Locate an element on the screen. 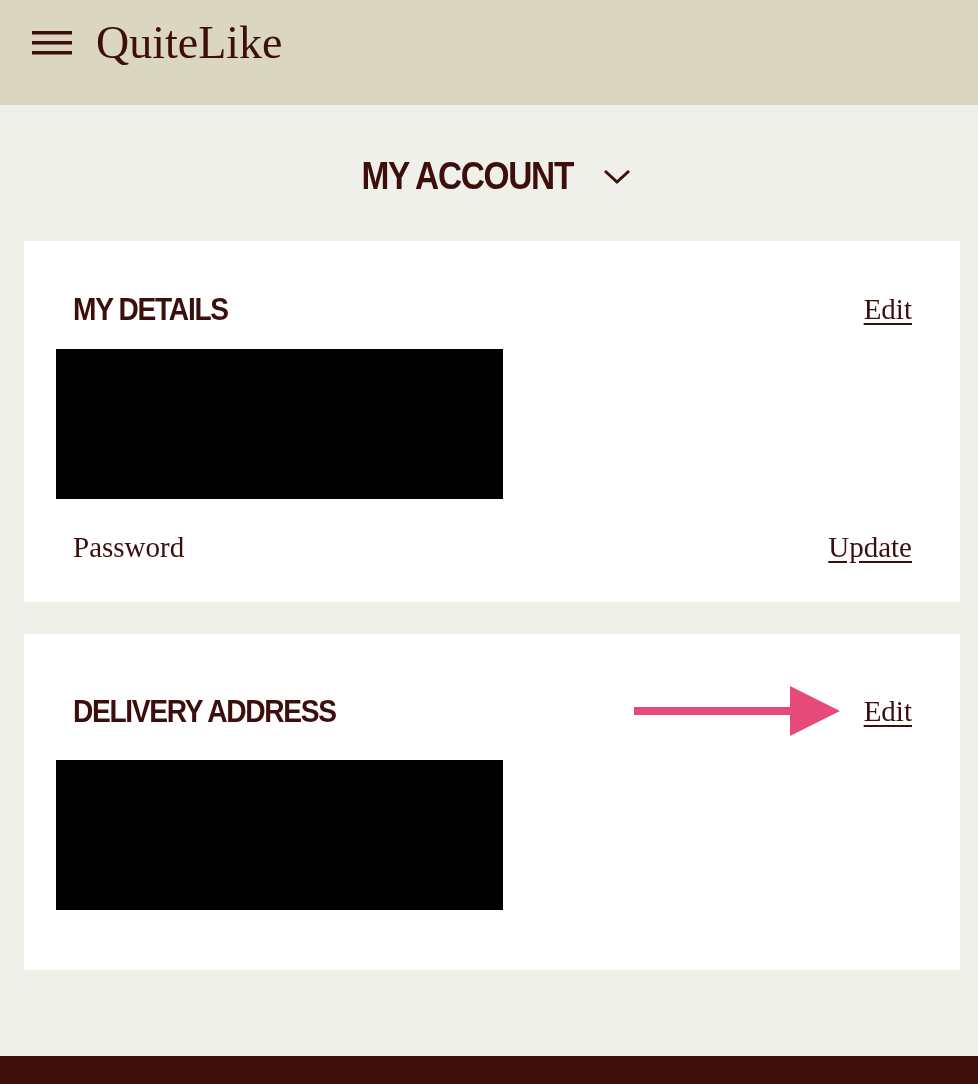 The height and width of the screenshot is (1084, 978). menu-icon is located at coordinates (52, 42).